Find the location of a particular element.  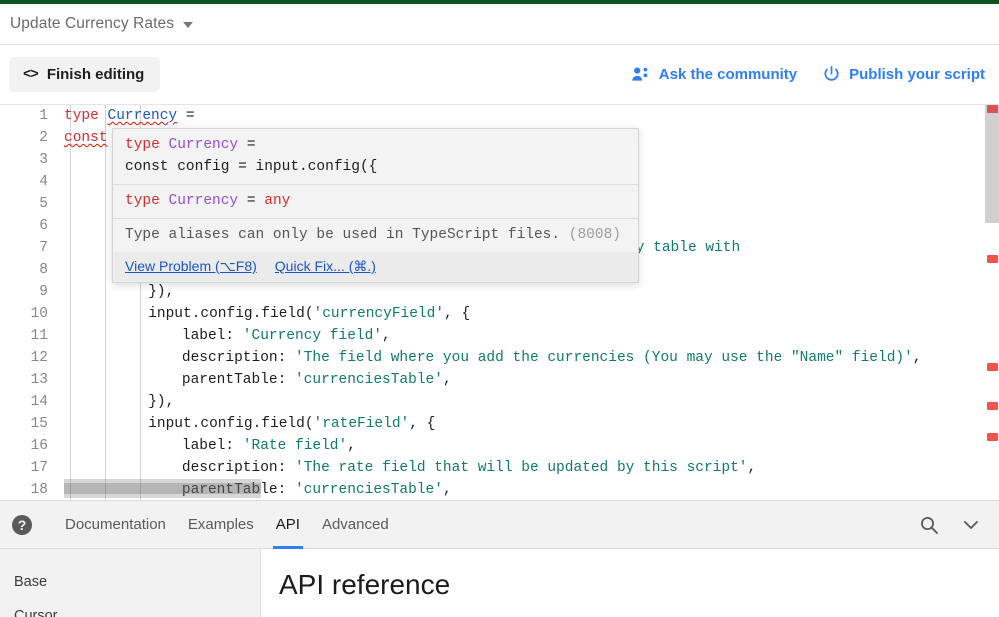

code-line: 9}), is located at coordinates (499, 292).